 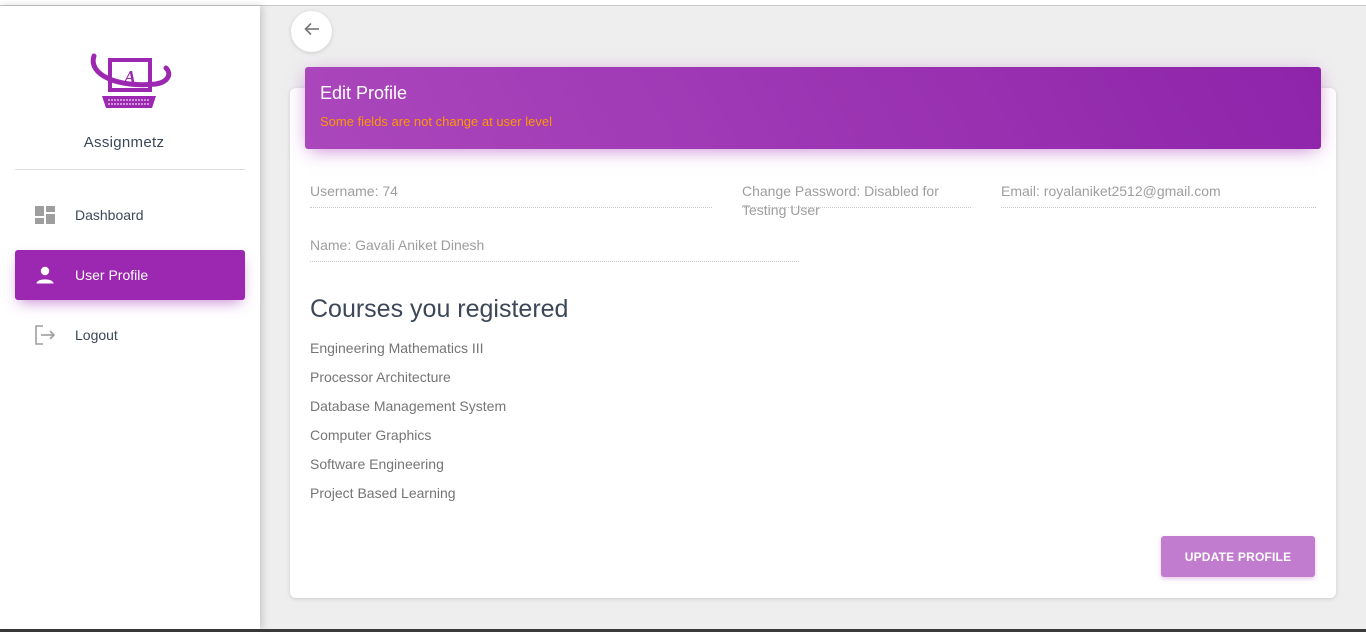 I want to click on app-logo: A, so click(x=129, y=79).